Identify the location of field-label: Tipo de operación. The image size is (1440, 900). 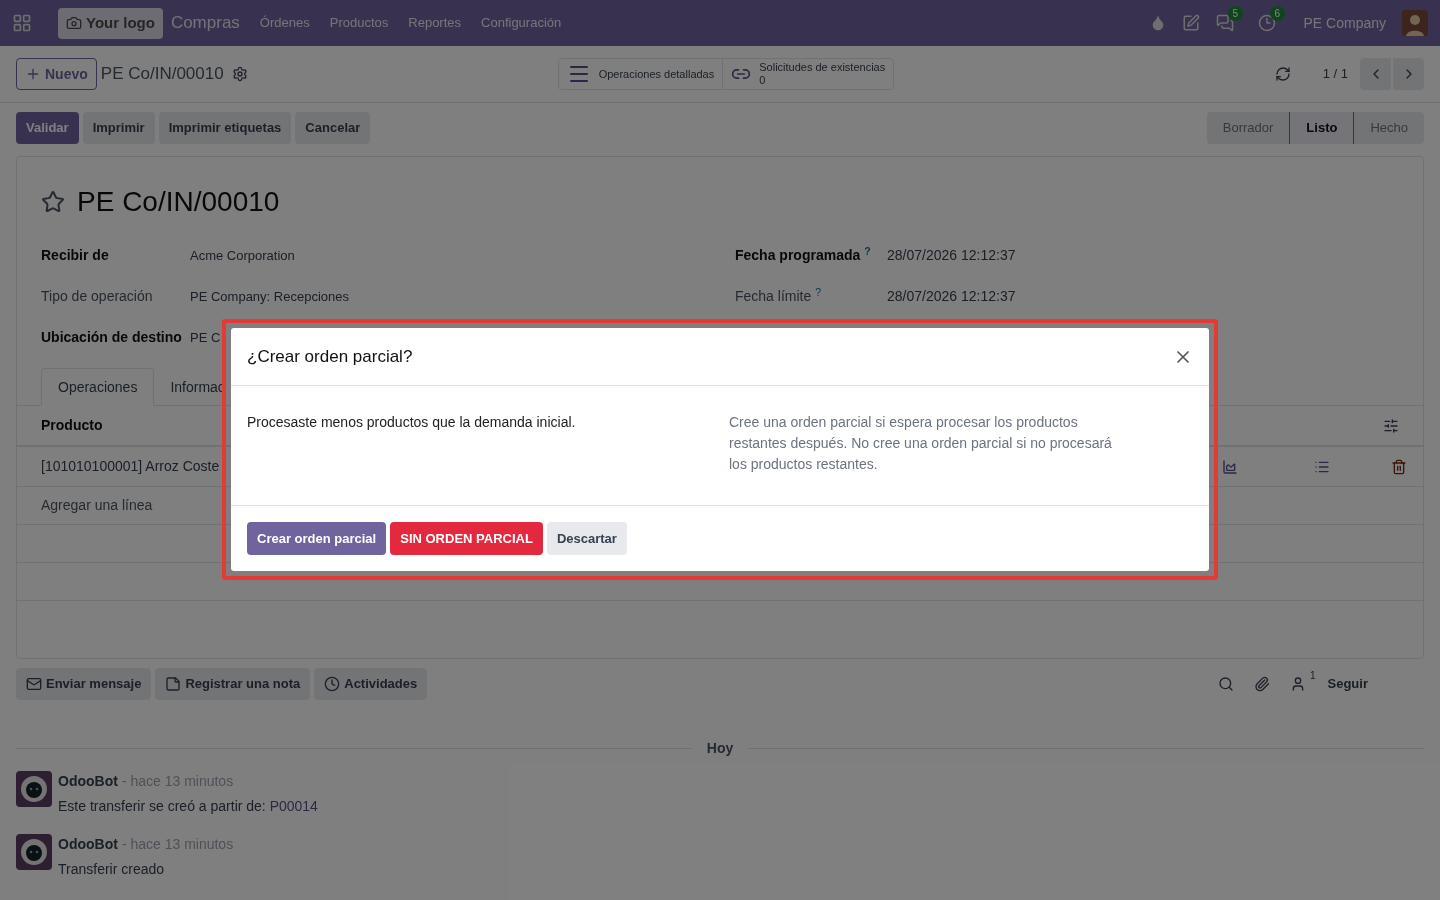
(97, 296).